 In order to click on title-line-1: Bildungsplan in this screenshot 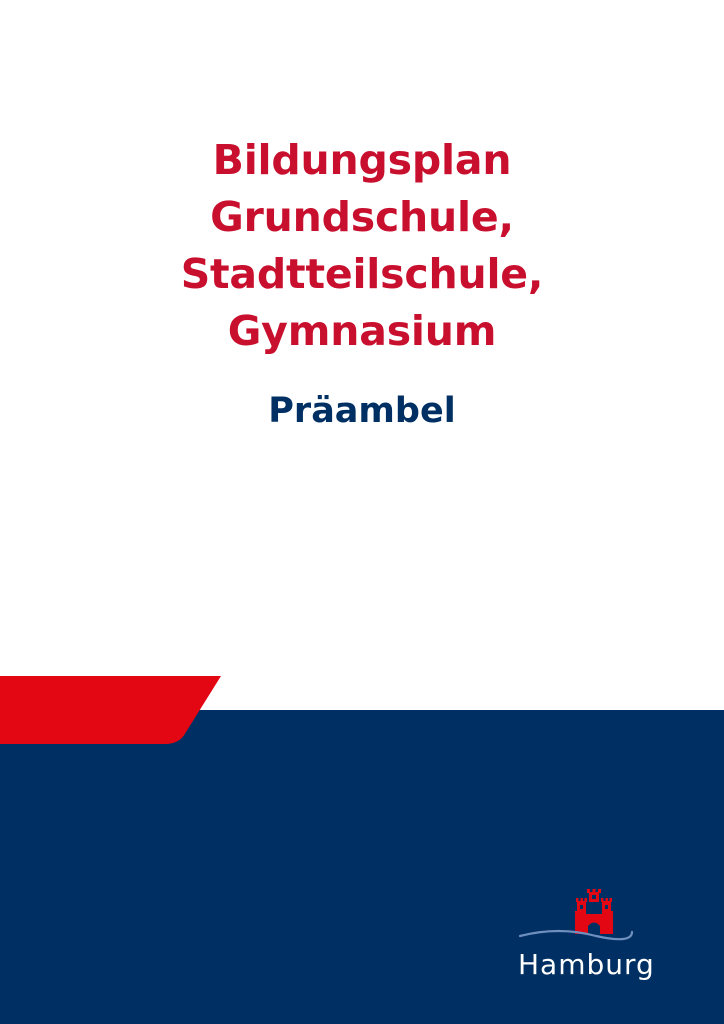, I will do `click(362, 160)`.